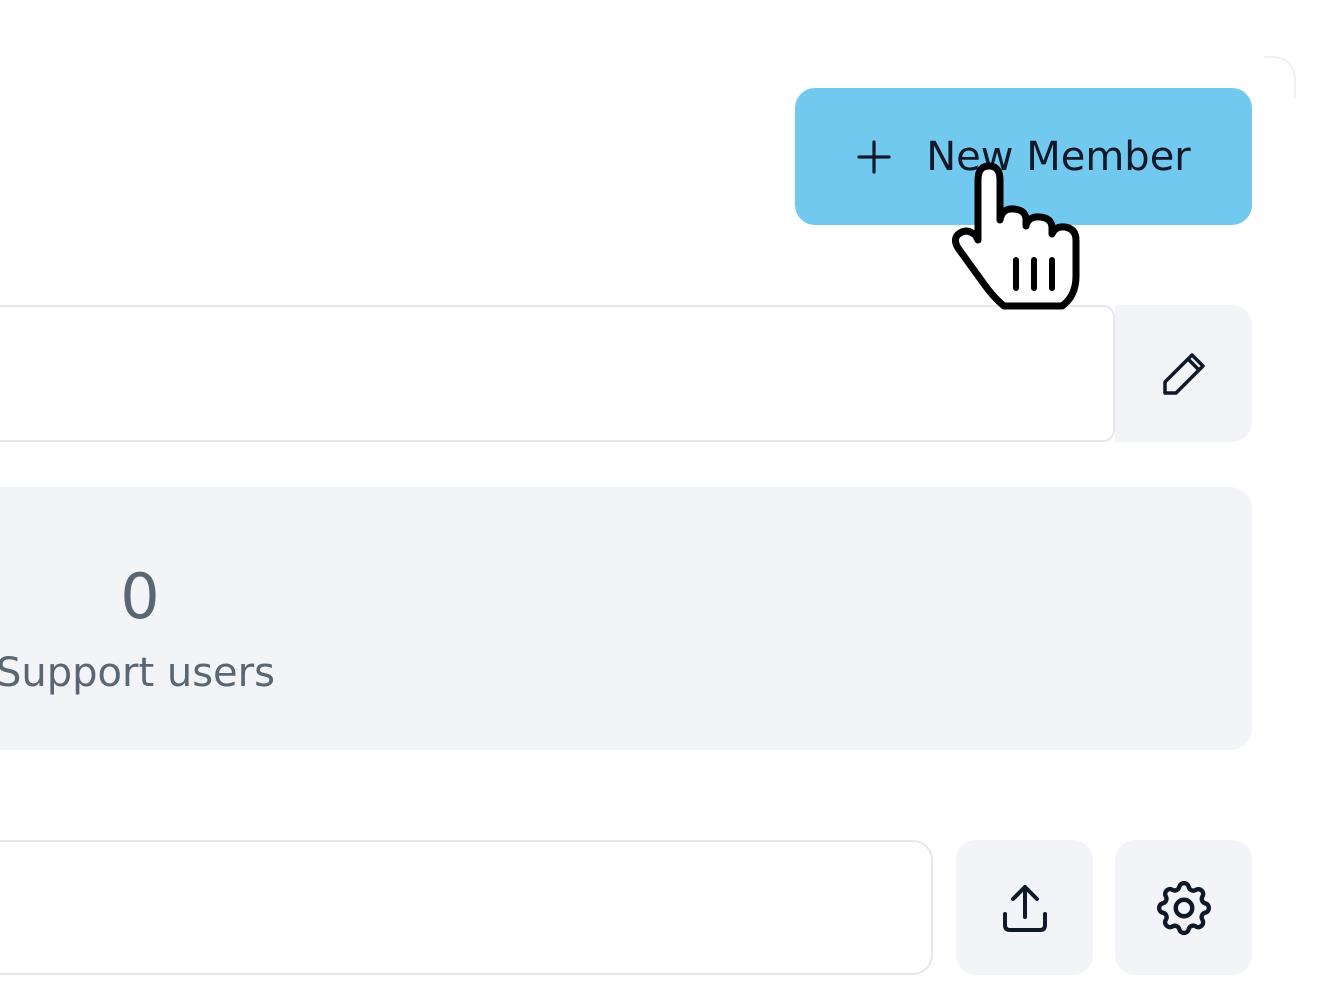  Describe the element at coordinates (1058, 156) in the screenshot. I see `new-member-label: New Member` at that location.